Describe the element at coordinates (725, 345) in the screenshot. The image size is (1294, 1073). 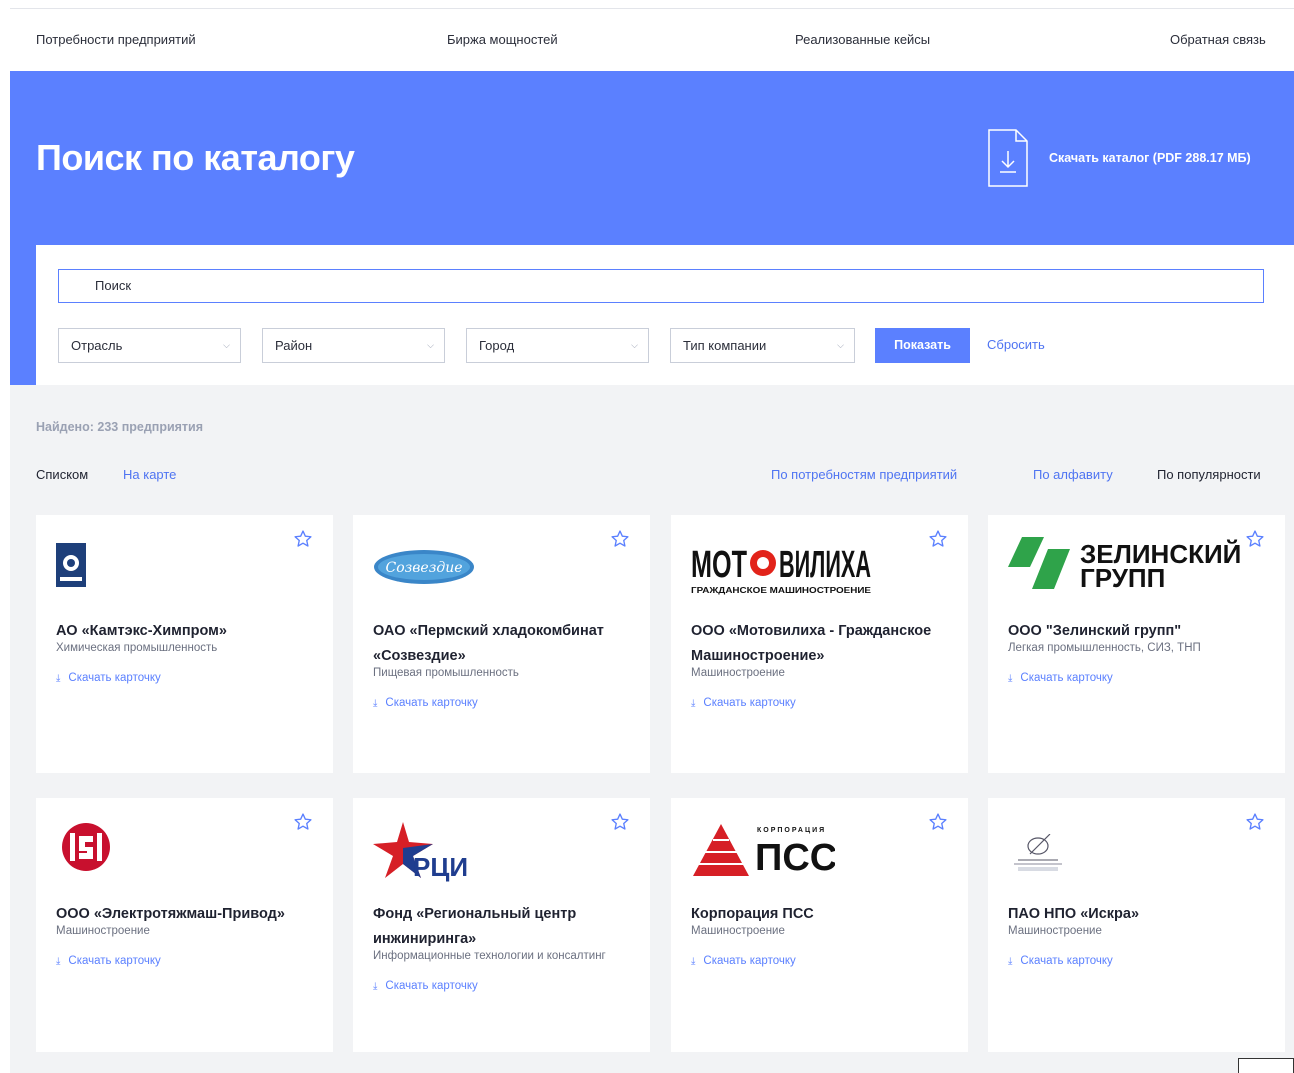
I see `company-type-select-label: Тип компании` at that location.